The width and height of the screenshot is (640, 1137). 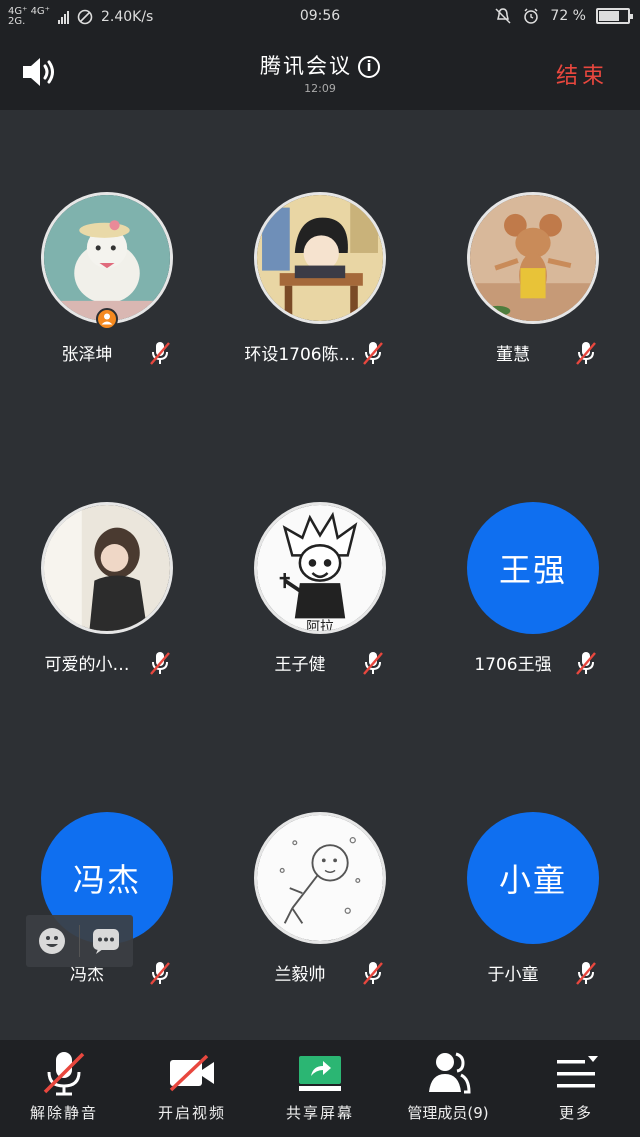 I want to click on participant-name: 张泽坤, so click(x=87, y=355).